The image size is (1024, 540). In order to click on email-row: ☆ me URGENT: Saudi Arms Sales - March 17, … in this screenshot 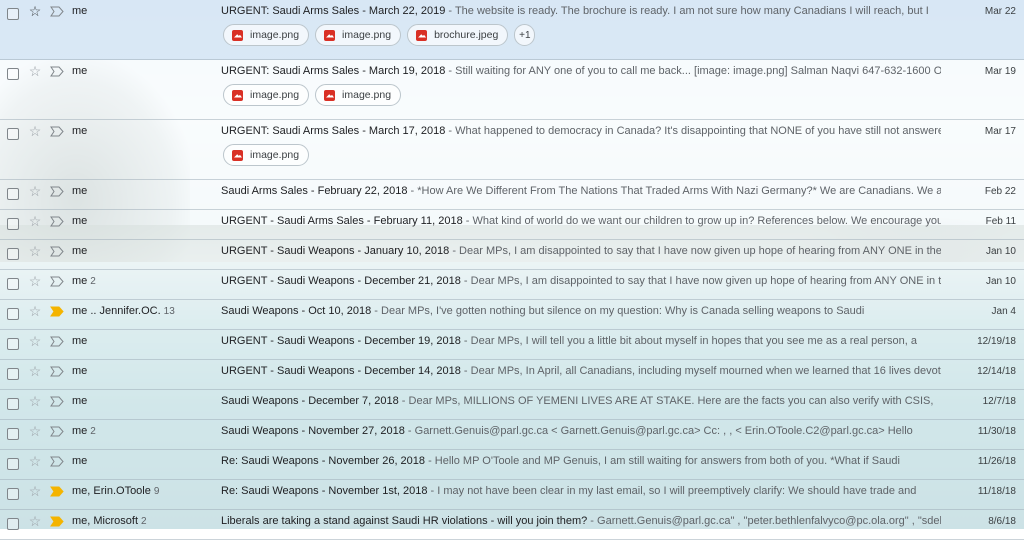, I will do `click(512, 150)`.